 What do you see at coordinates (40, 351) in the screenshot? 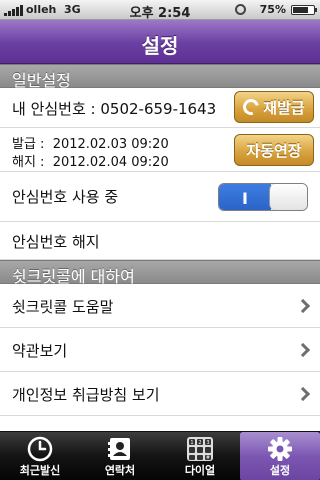
I see `menu-item-label: 약관보기` at bounding box center [40, 351].